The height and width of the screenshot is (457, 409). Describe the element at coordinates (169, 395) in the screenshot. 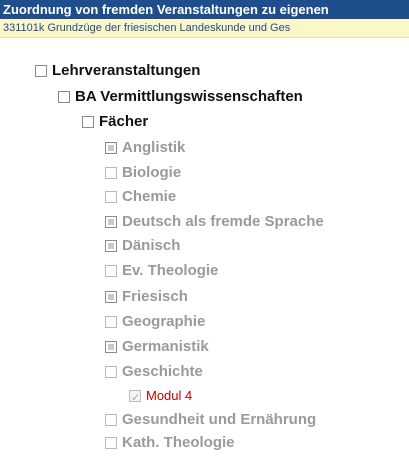

I see `tree-node-label: Modul 4` at that location.